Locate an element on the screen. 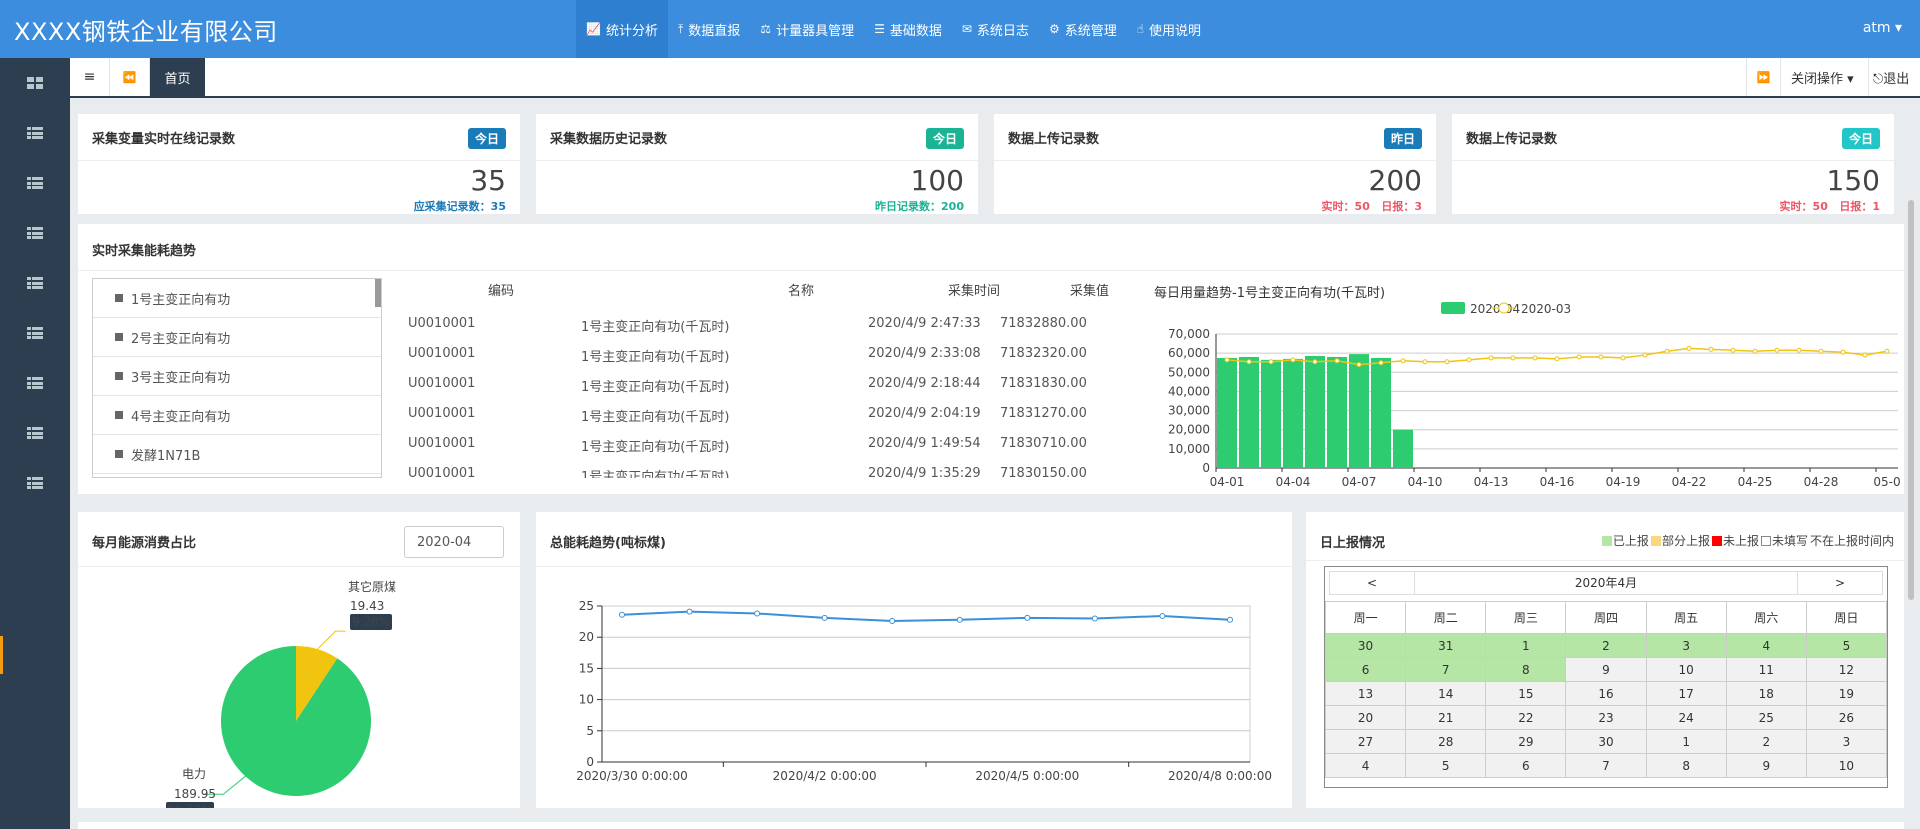 The height and width of the screenshot is (829, 1920). variable-list-item: 发酵1N71B is located at coordinates (237, 454).